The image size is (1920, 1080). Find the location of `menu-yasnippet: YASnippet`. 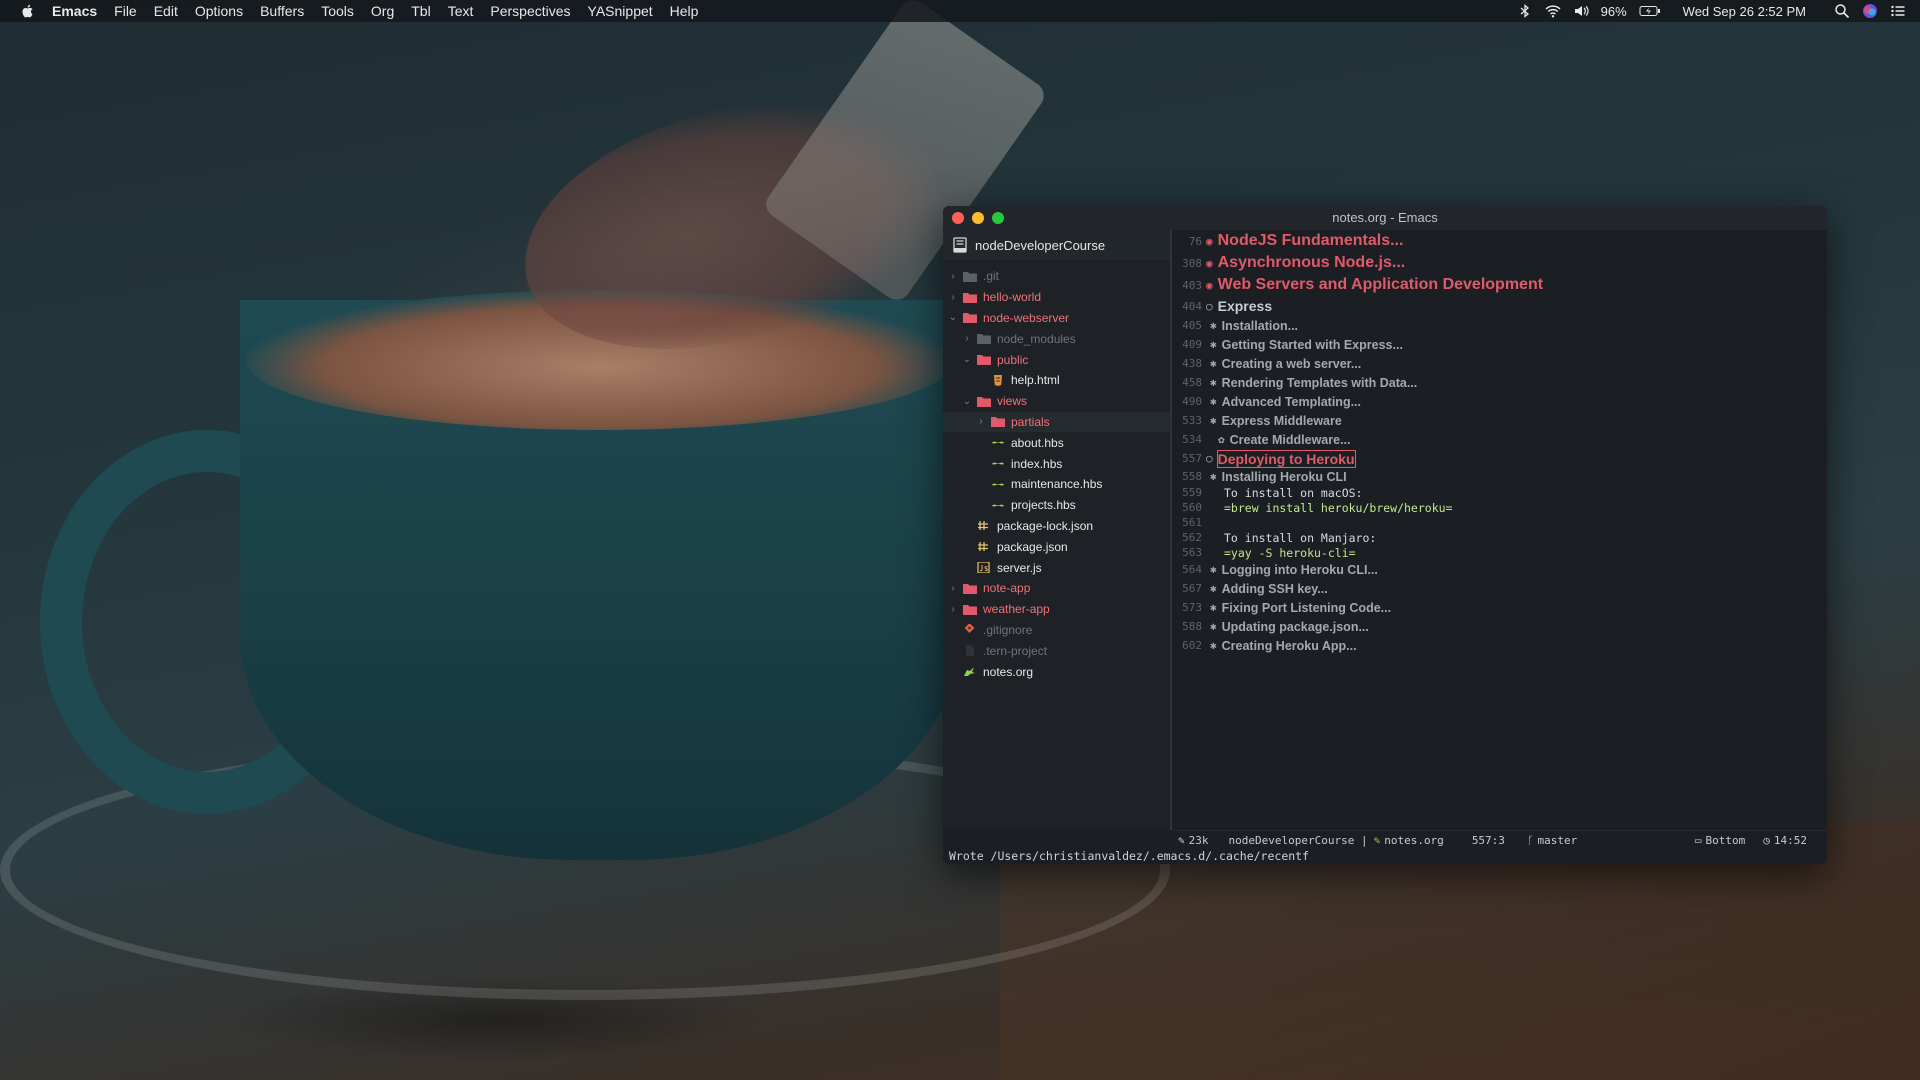

menu-yasnippet: YASnippet is located at coordinates (620, 11).